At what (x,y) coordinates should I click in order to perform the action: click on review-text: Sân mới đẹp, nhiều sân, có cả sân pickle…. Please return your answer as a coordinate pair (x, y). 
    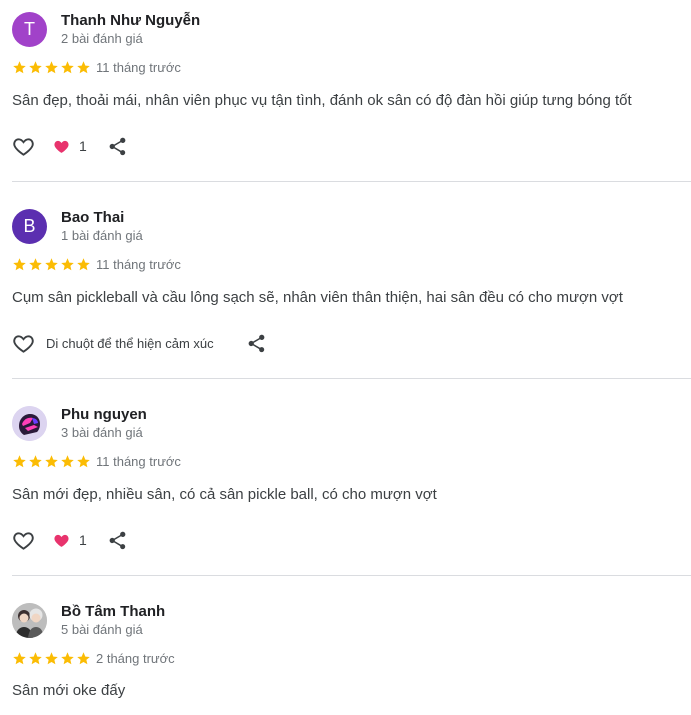
    Looking at the image, I should click on (224, 494).